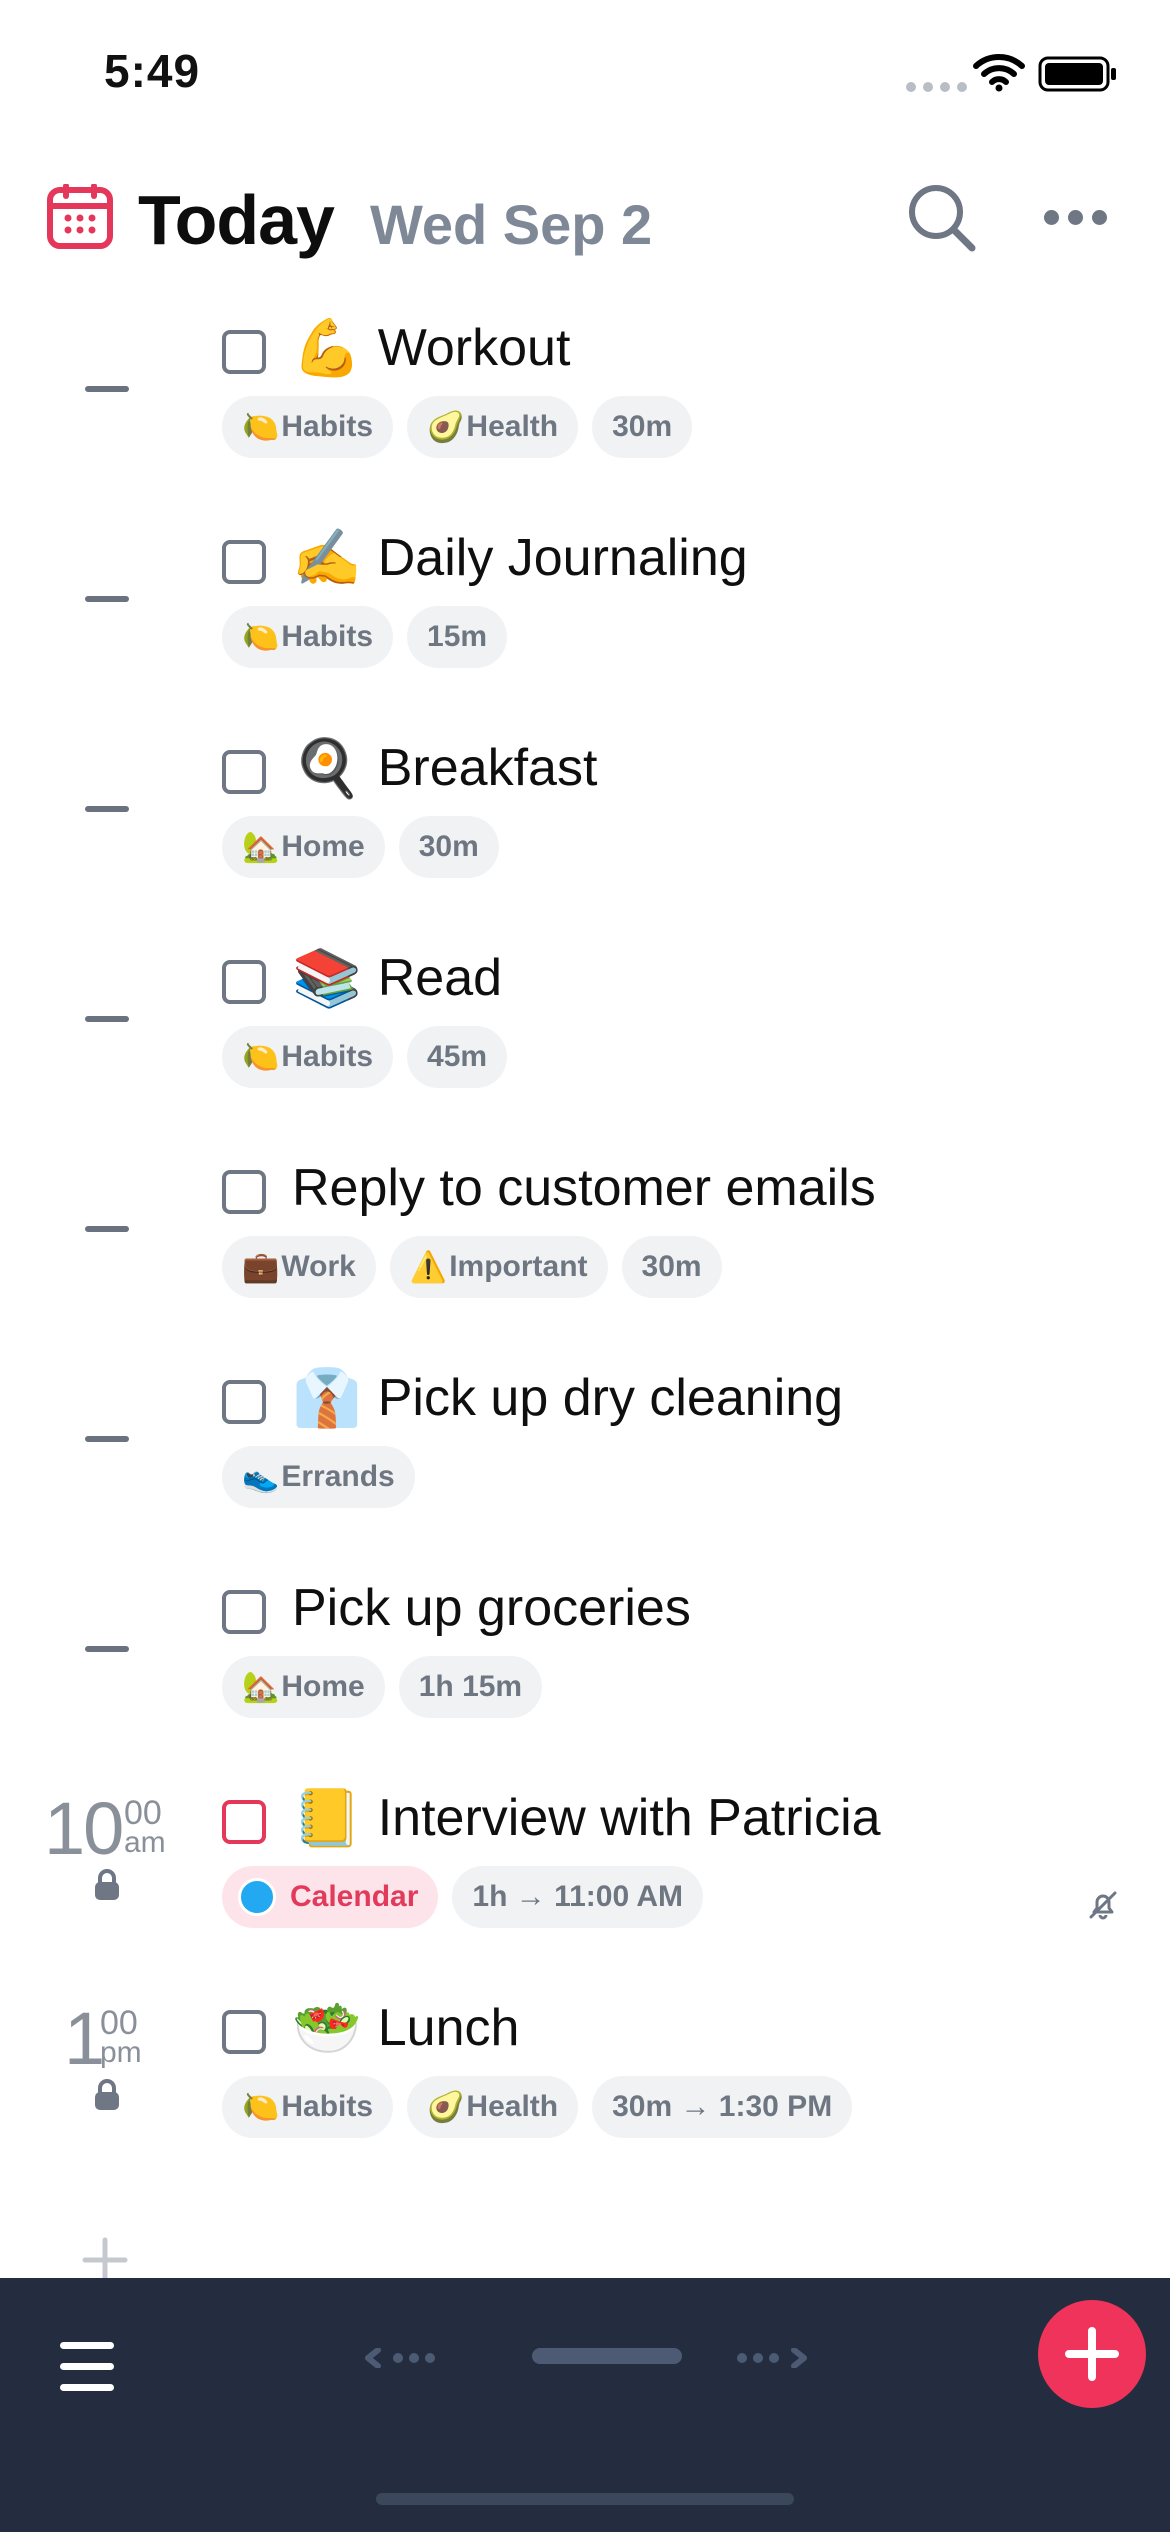 The height and width of the screenshot is (2532, 1170). Describe the element at coordinates (402, 2358) in the screenshot. I see `previous-day-icon` at that location.